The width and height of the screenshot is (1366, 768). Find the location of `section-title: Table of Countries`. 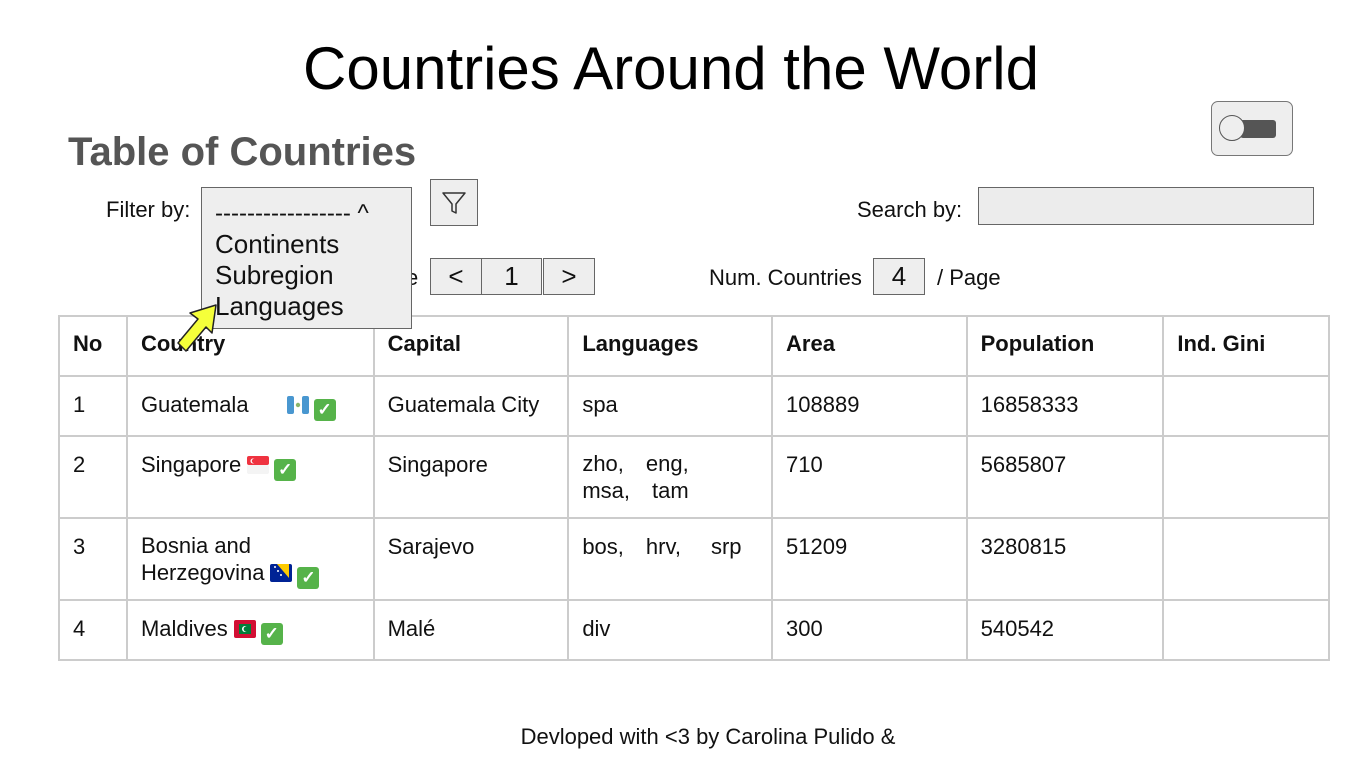

section-title: Table of Countries is located at coordinates (242, 152).